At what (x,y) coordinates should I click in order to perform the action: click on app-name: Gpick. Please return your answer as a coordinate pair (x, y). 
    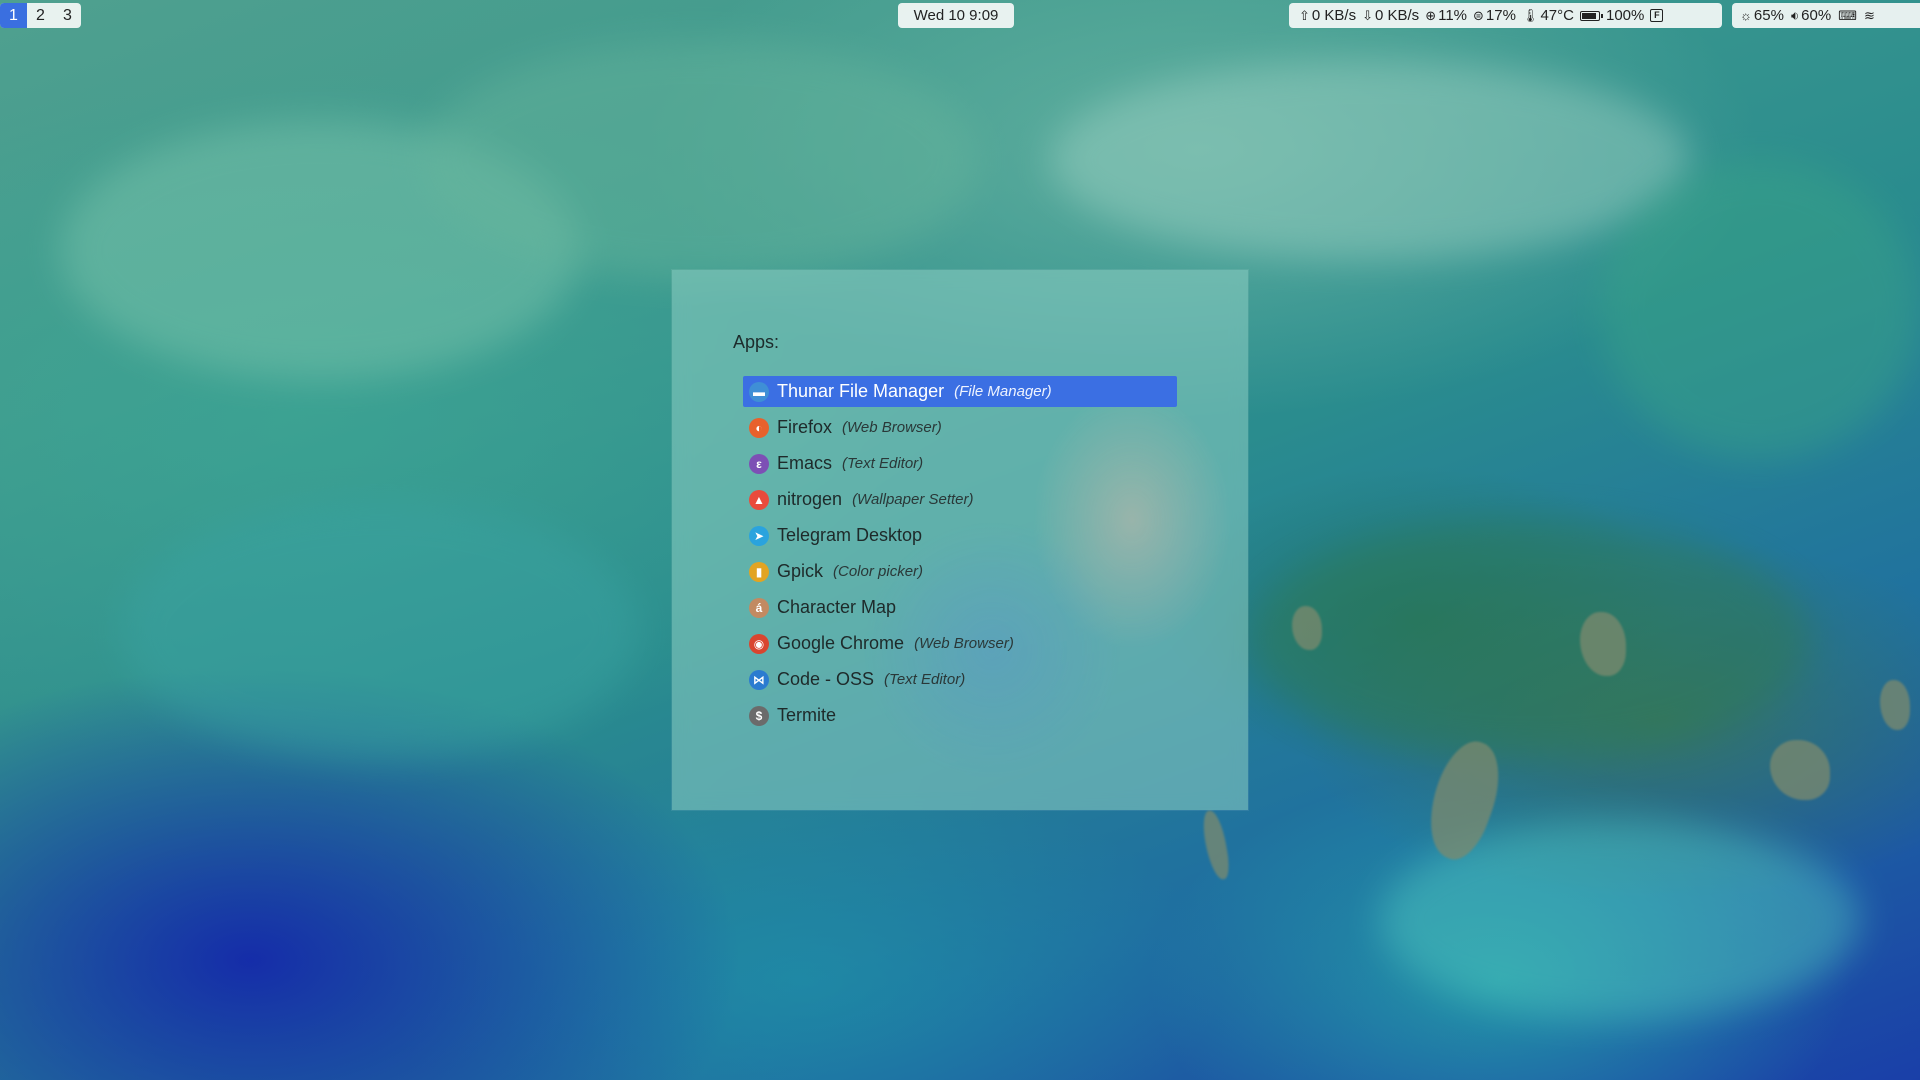
    Looking at the image, I should click on (800, 571).